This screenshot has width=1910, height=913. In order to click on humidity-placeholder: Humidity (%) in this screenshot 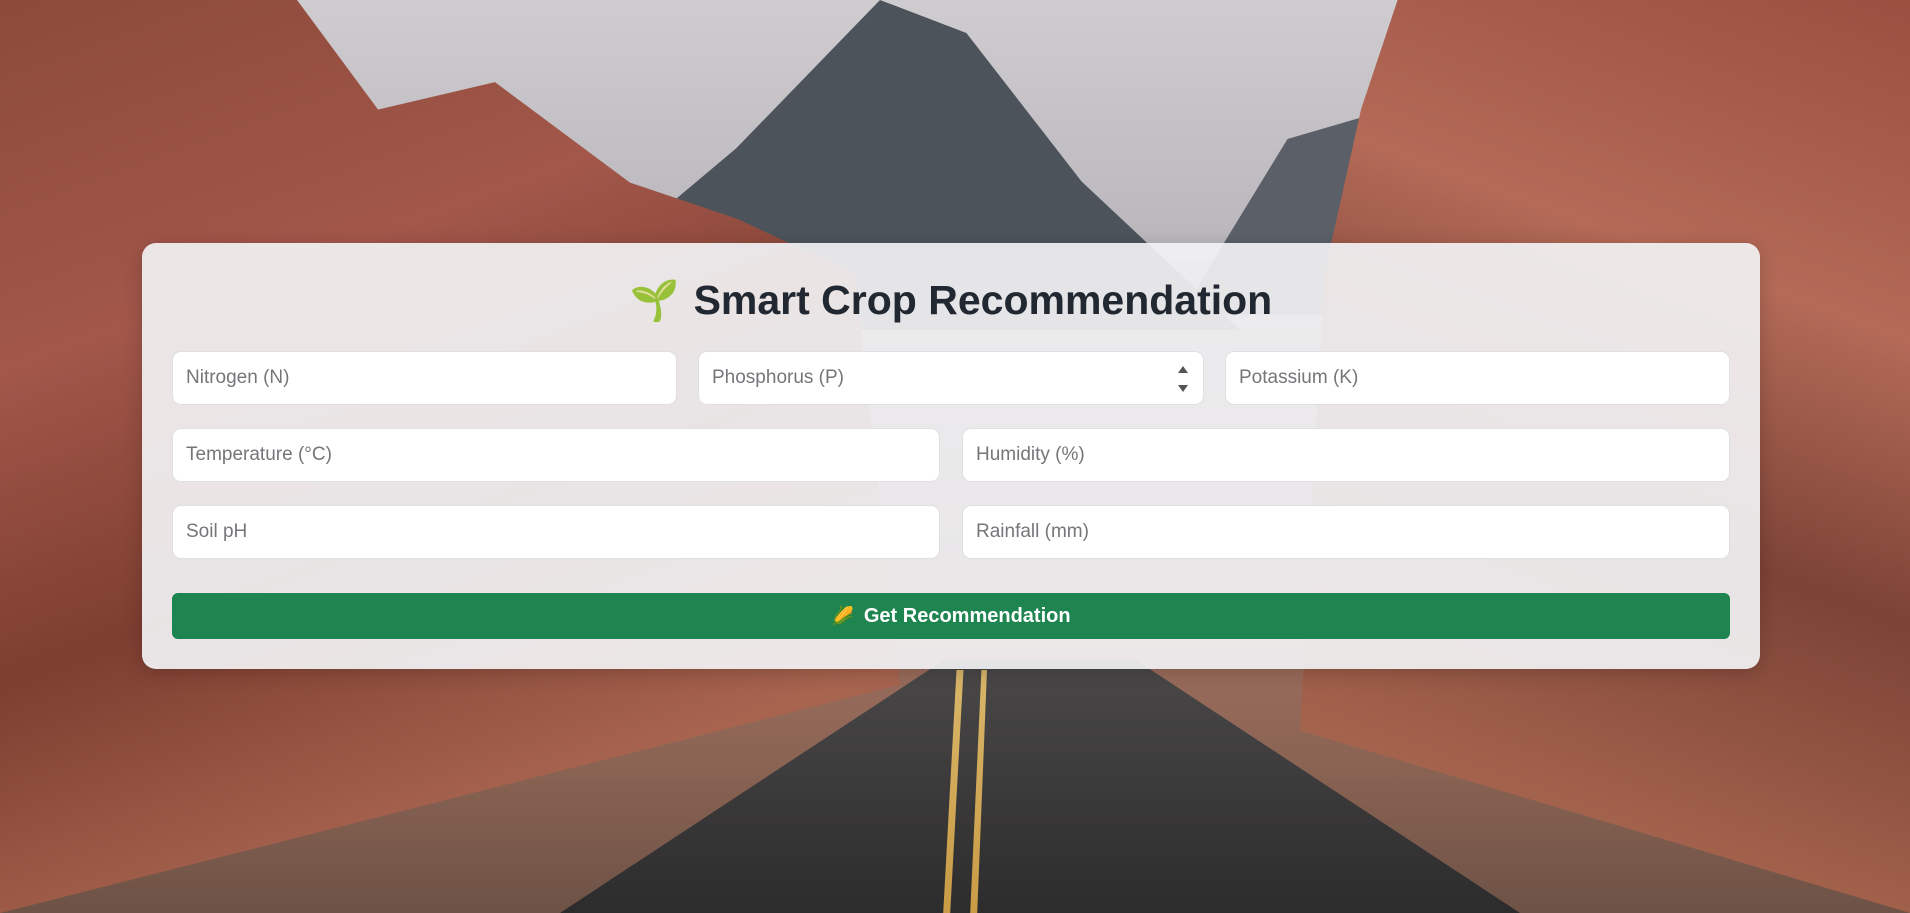, I will do `click(1030, 454)`.